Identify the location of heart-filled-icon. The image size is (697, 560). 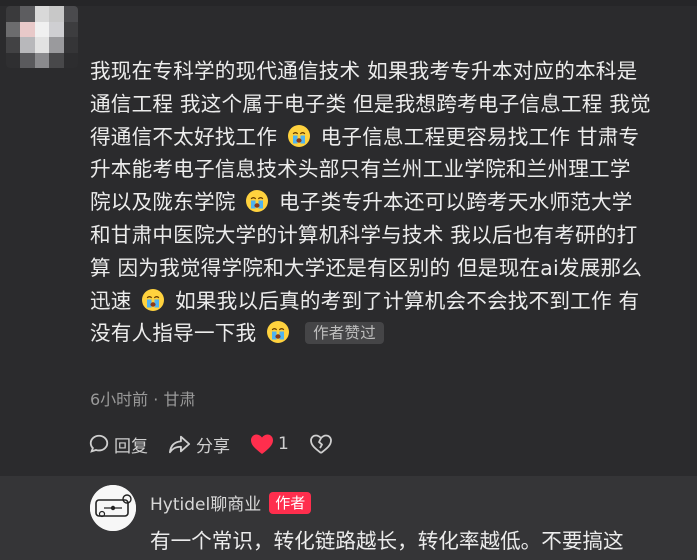
(262, 444).